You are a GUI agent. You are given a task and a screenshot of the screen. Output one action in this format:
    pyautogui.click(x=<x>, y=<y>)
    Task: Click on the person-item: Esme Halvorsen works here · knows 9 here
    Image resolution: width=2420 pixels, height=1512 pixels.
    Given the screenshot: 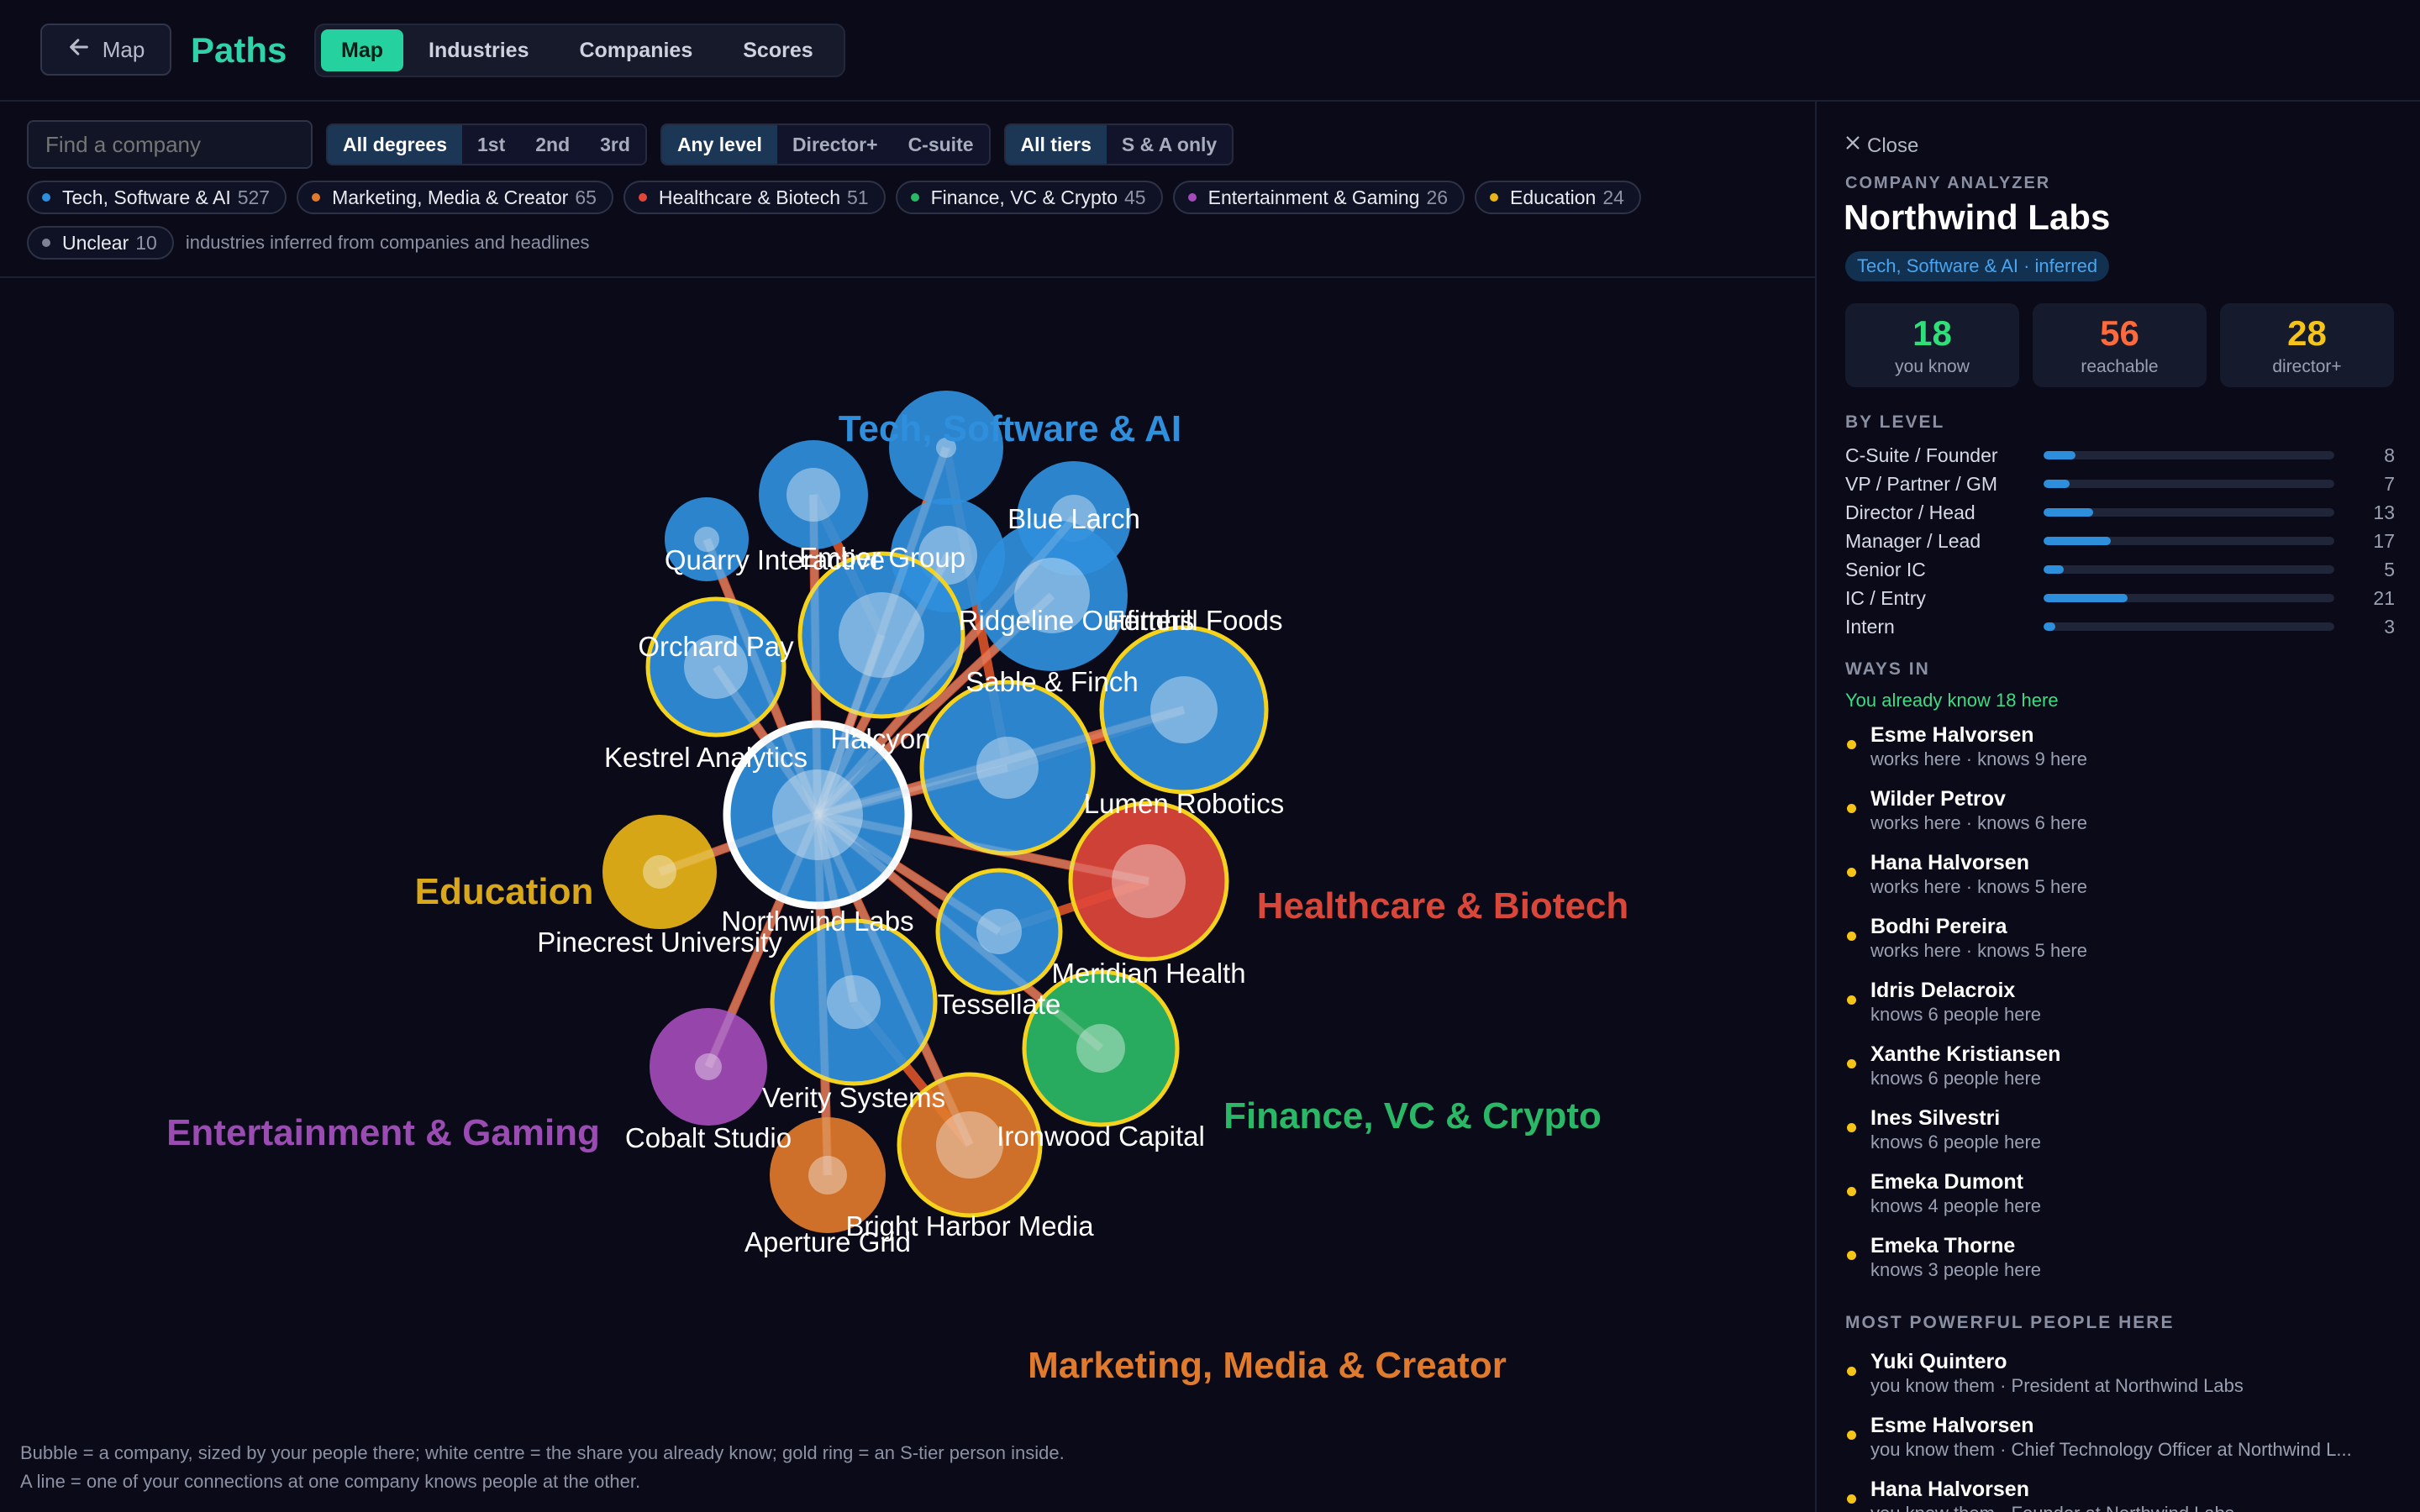 What is the action you would take?
    pyautogui.click(x=2120, y=753)
    